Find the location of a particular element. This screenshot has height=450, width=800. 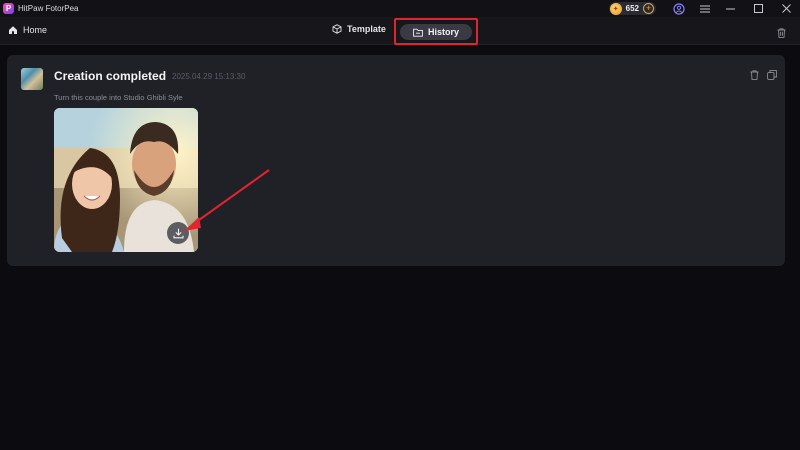

cube-icon is located at coordinates (337, 29).